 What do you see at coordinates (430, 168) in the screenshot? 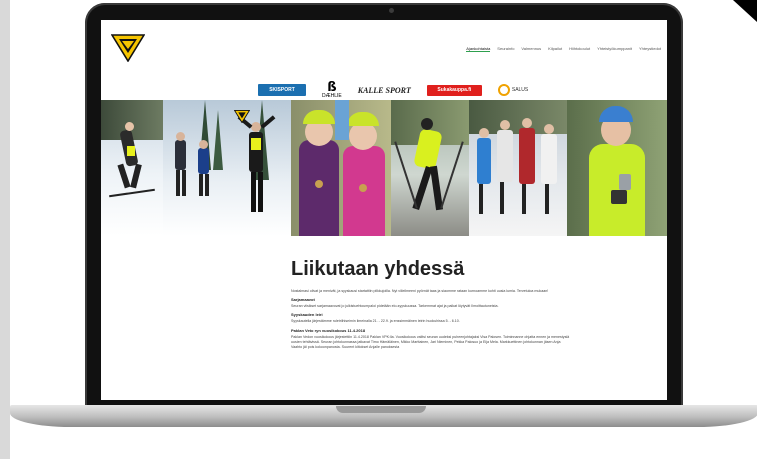
I see `hero-photo-rollerski` at bounding box center [430, 168].